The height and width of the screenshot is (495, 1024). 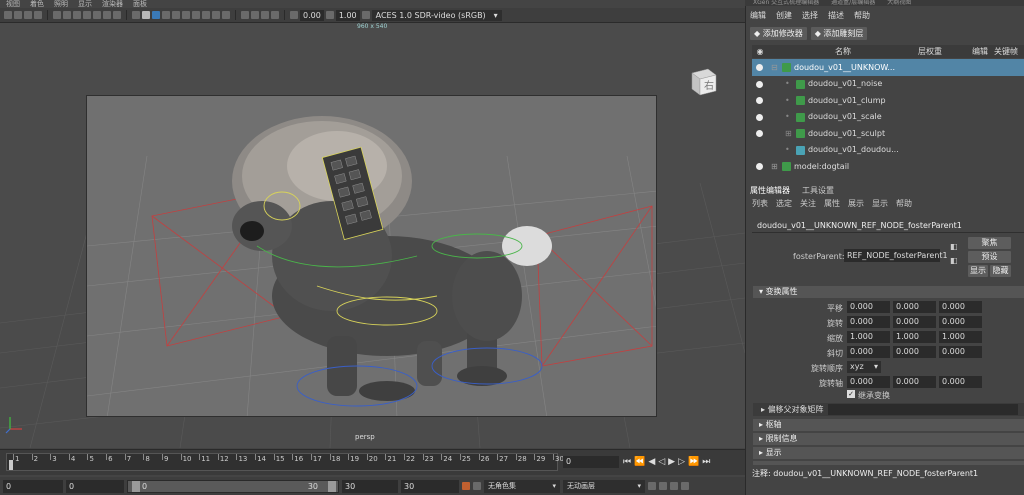 What do you see at coordinates (681, 462) in the screenshot?
I see `step-forward-frame-icon: ▷` at bounding box center [681, 462].